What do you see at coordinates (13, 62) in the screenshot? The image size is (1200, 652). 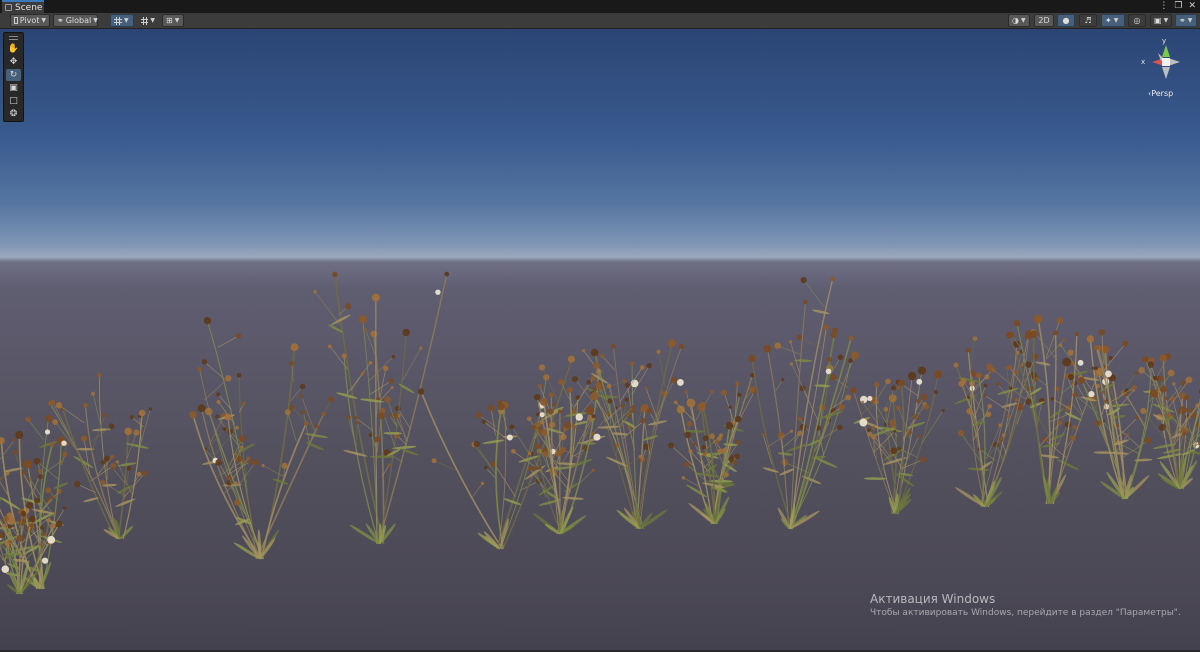 I see `move-tool-icon: ✥` at bounding box center [13, 62].